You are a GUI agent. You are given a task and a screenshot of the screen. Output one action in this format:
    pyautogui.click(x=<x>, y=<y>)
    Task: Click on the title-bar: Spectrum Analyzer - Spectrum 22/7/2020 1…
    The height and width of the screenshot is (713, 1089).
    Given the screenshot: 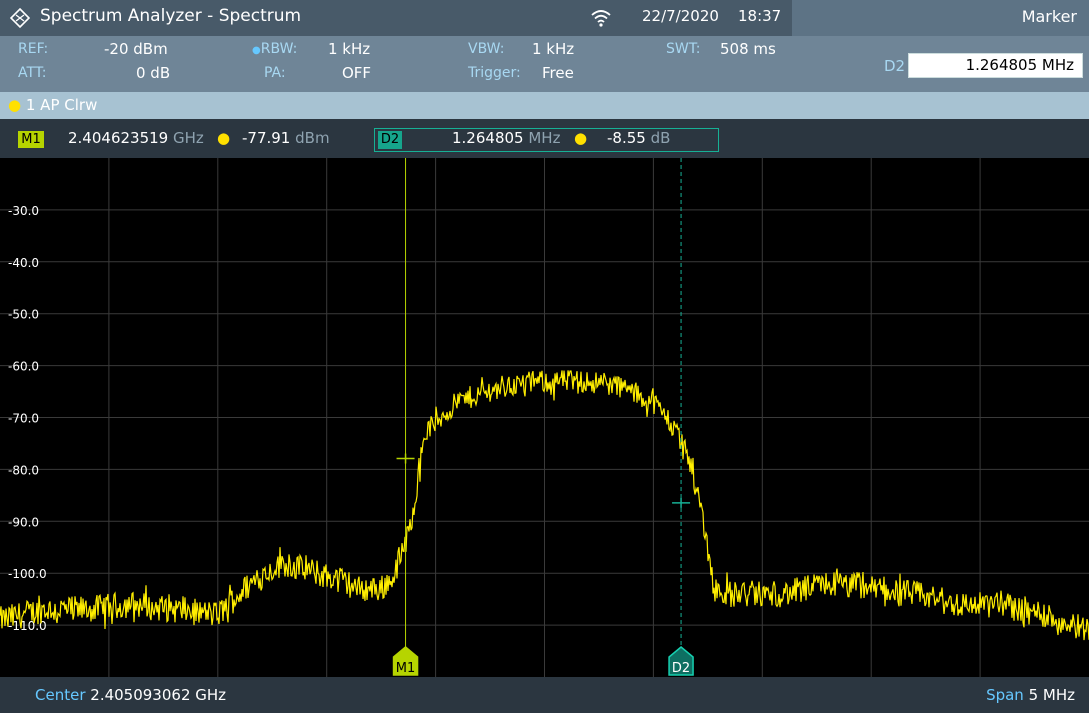 What is the action you would take?
    pyautogui.click(x=544, y=18)
    